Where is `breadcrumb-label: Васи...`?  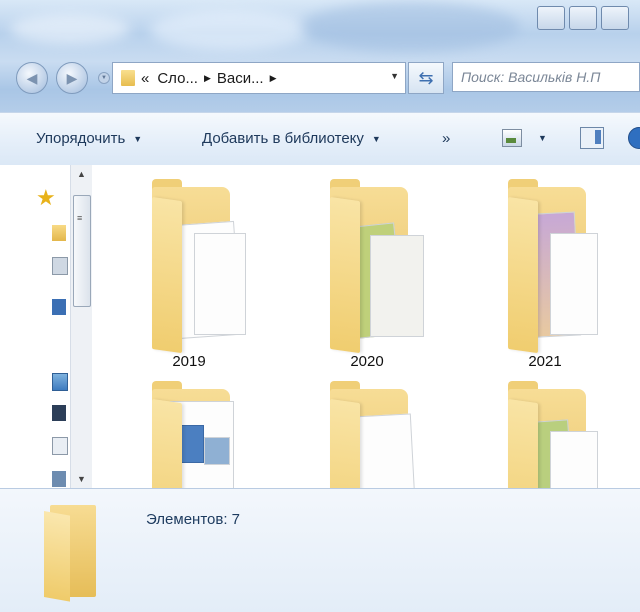 breadcrumb-label: Васи... is located at coordinates (240, 78).